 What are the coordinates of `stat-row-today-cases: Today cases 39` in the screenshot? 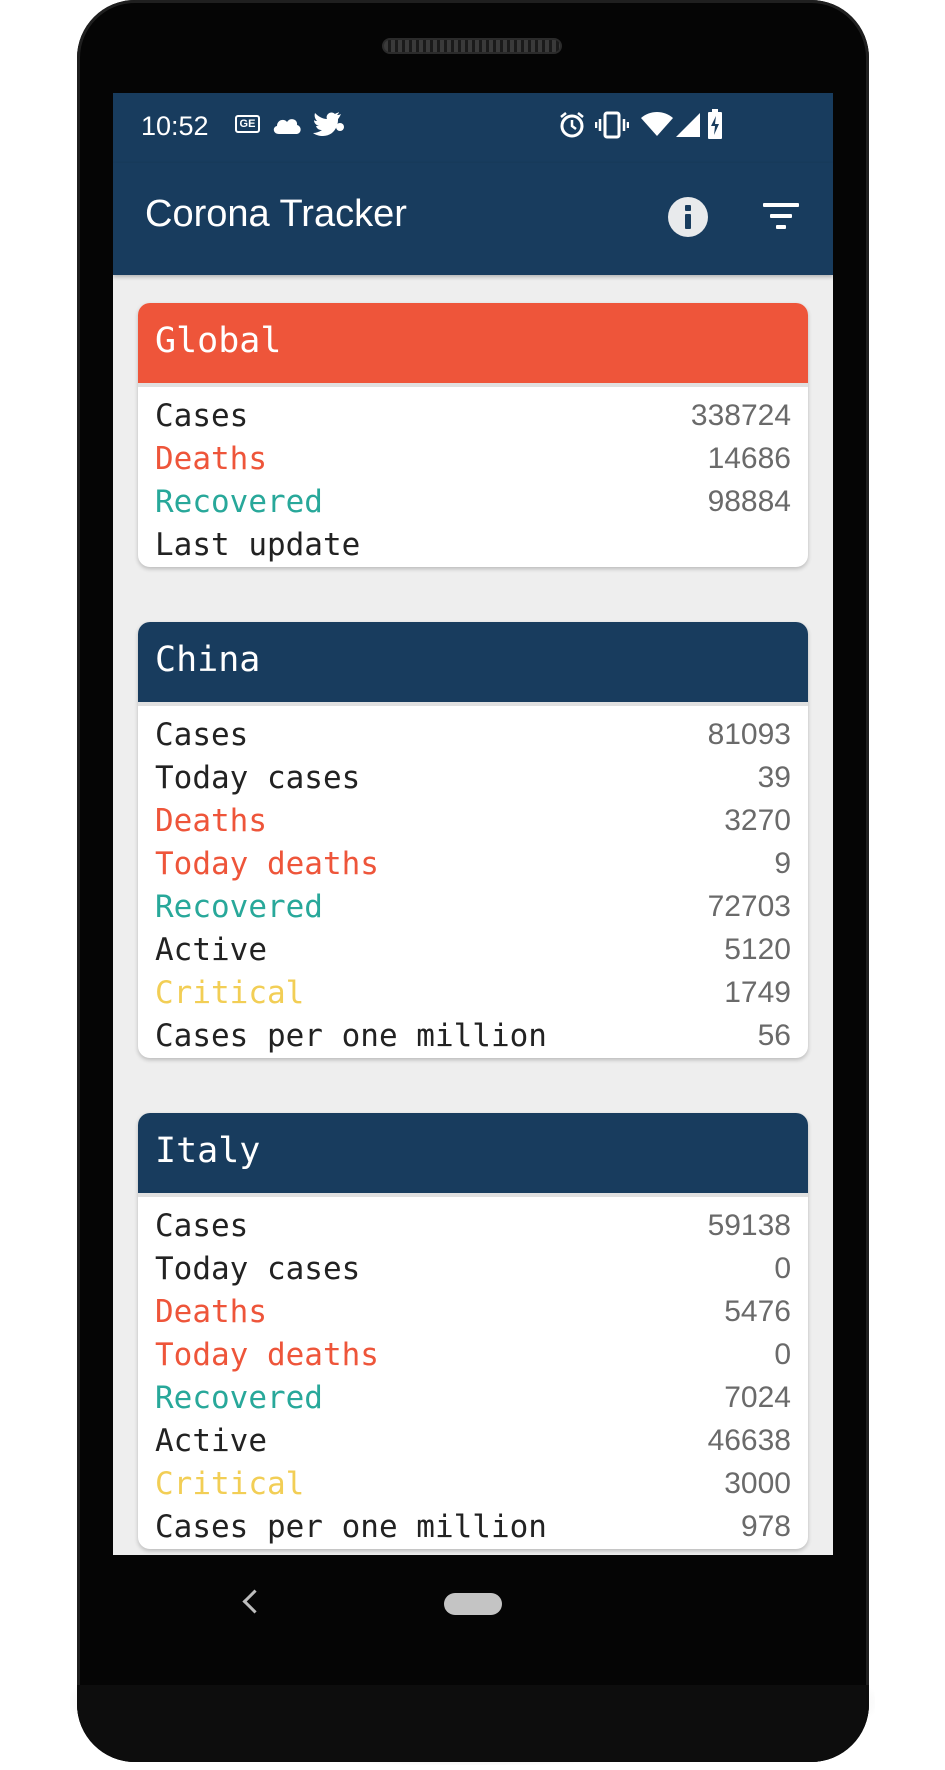 It's located at (473, 778).